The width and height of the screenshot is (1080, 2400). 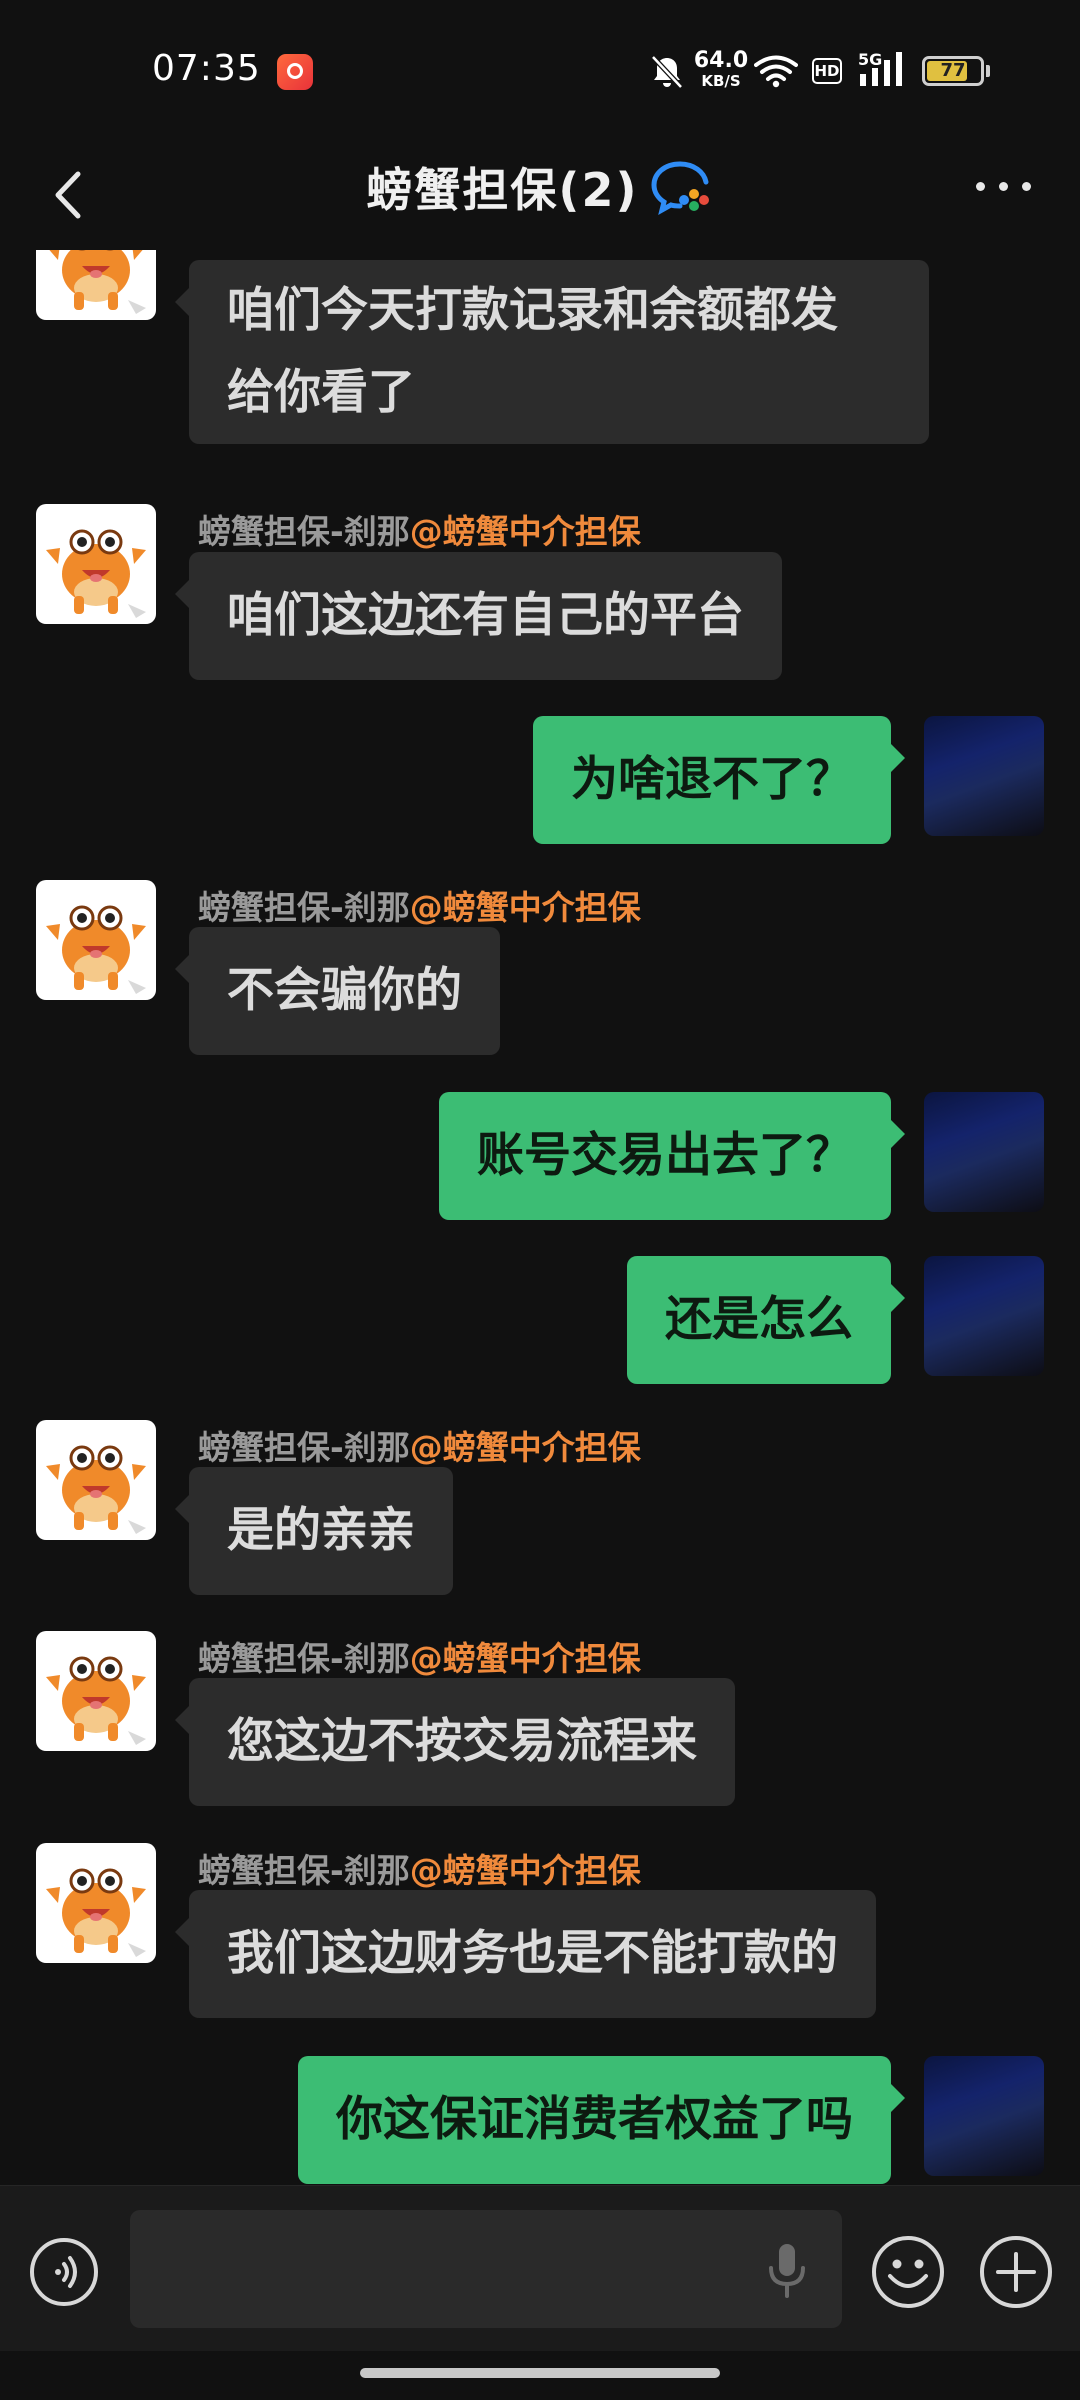 I want to click on message-bubble-outgoing: 你这保证消费者权益了吗, so click(x=601, y=2120).